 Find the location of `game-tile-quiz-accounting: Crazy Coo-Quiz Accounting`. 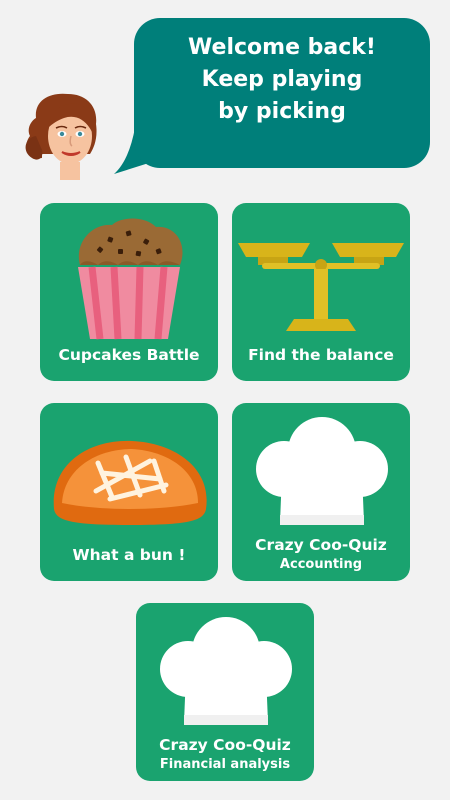

game-tile-quiz-accounting: Crazy Coo-Quiz Accounting is located at coordinates (321, 492).